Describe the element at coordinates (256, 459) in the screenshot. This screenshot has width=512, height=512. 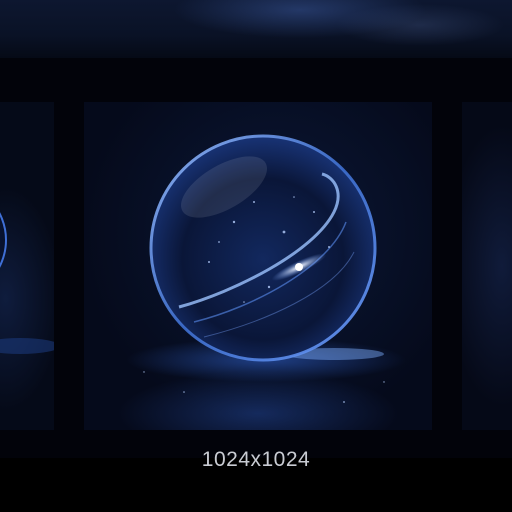
I see `image-size-label: 1024x1024` at that location.